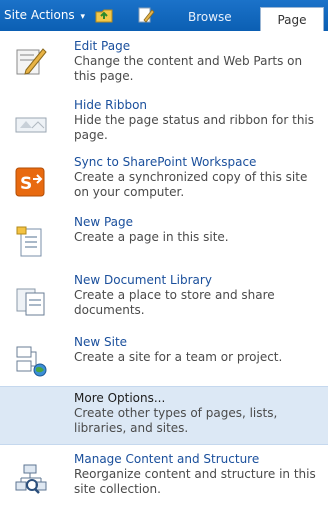 The image size is (328, 506). What do you see at coordinates (151, 237) in the screenshot?
I see `menu-item-description: Create a page in this site.` at bounding box center [151, 237].